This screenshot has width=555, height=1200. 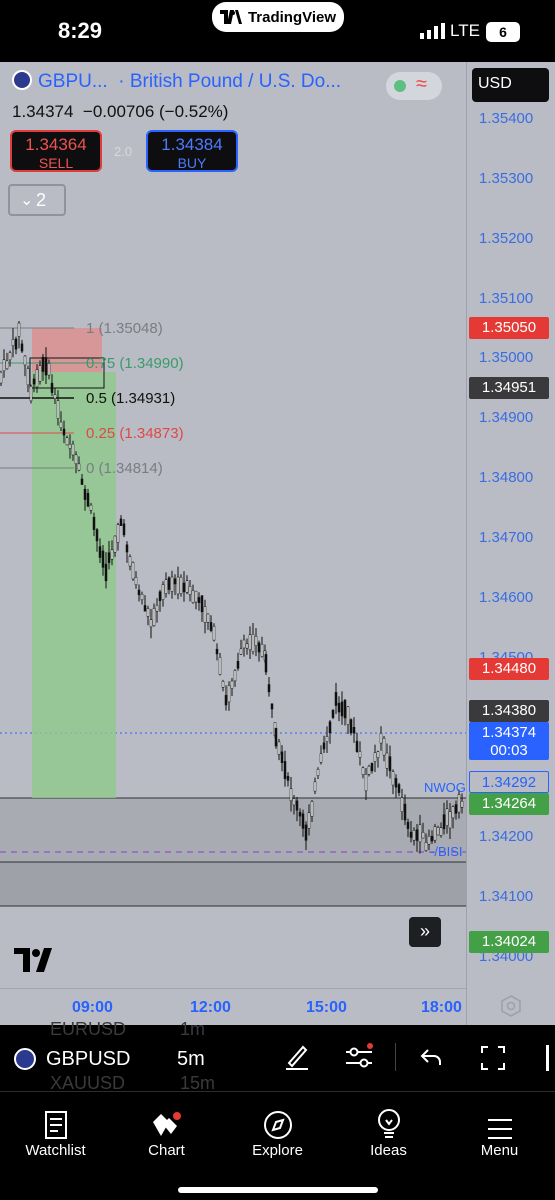 I want to click on tradingview-logo-icon, so click(x=230, y=17).